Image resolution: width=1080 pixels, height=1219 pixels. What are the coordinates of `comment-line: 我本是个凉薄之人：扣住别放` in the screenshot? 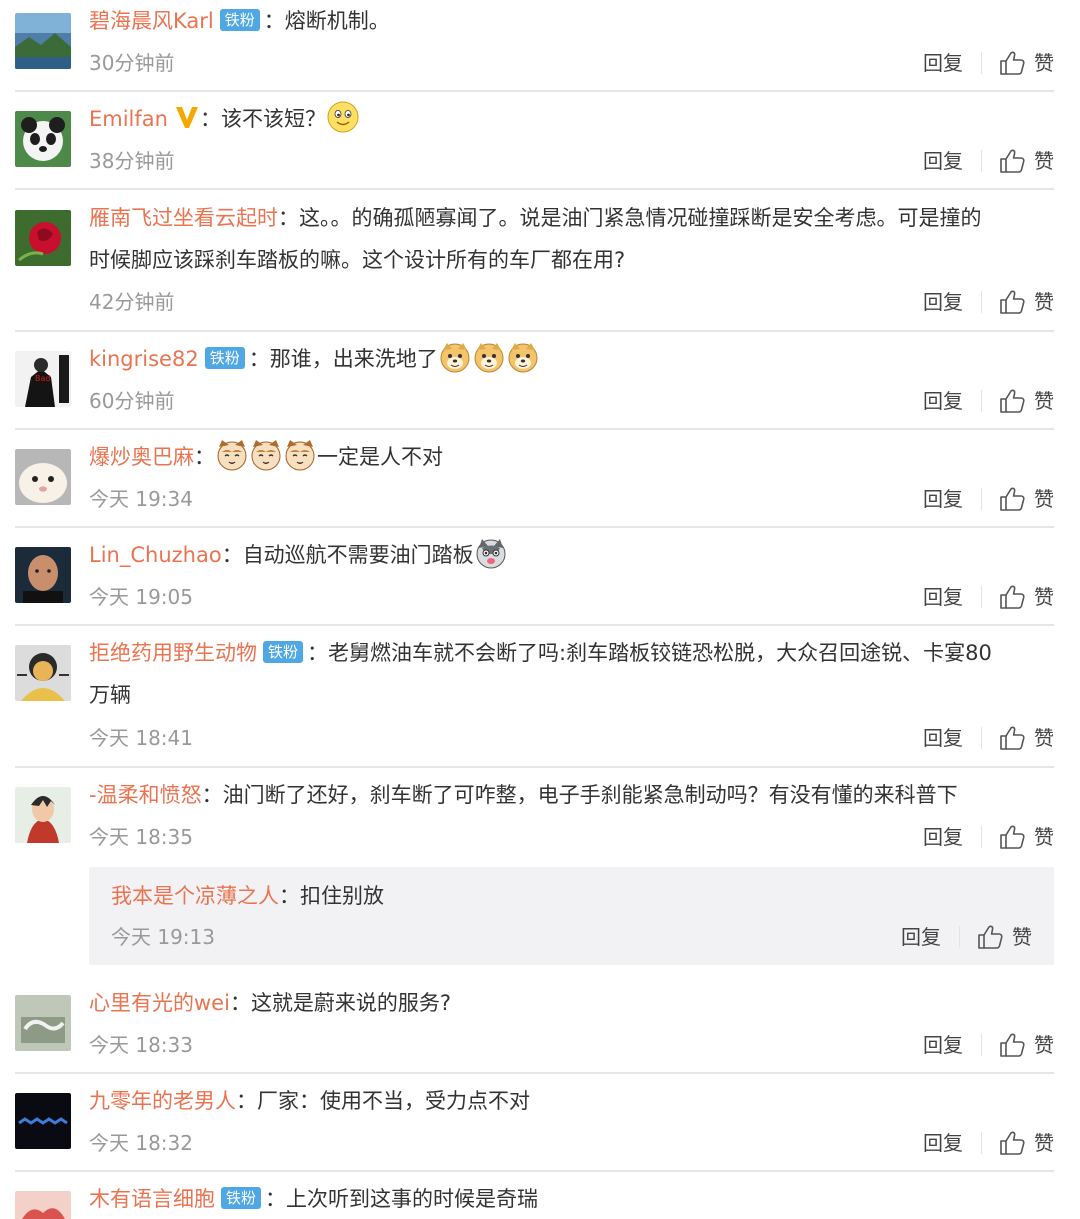 It's located at (247, 896).